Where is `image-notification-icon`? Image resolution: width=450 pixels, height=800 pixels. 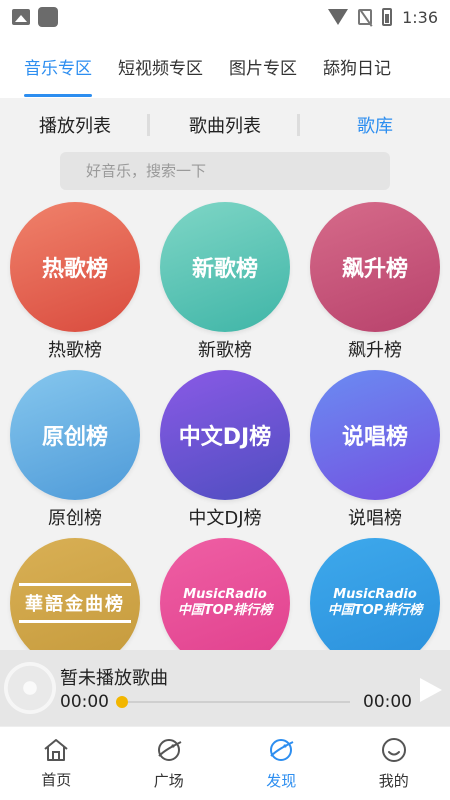 image-notification-icon is located at coordinates (21, 17).